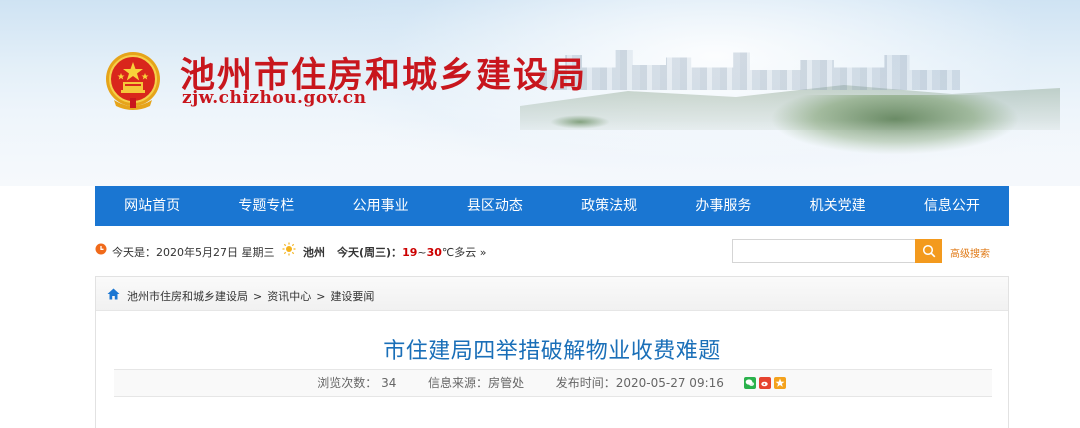 The height and width of the screenshot is (428, 1080). Describe the element at coordinates (952, 206) in the screenshot. I see `nav-item-disclosure: 信息公开` at that location.